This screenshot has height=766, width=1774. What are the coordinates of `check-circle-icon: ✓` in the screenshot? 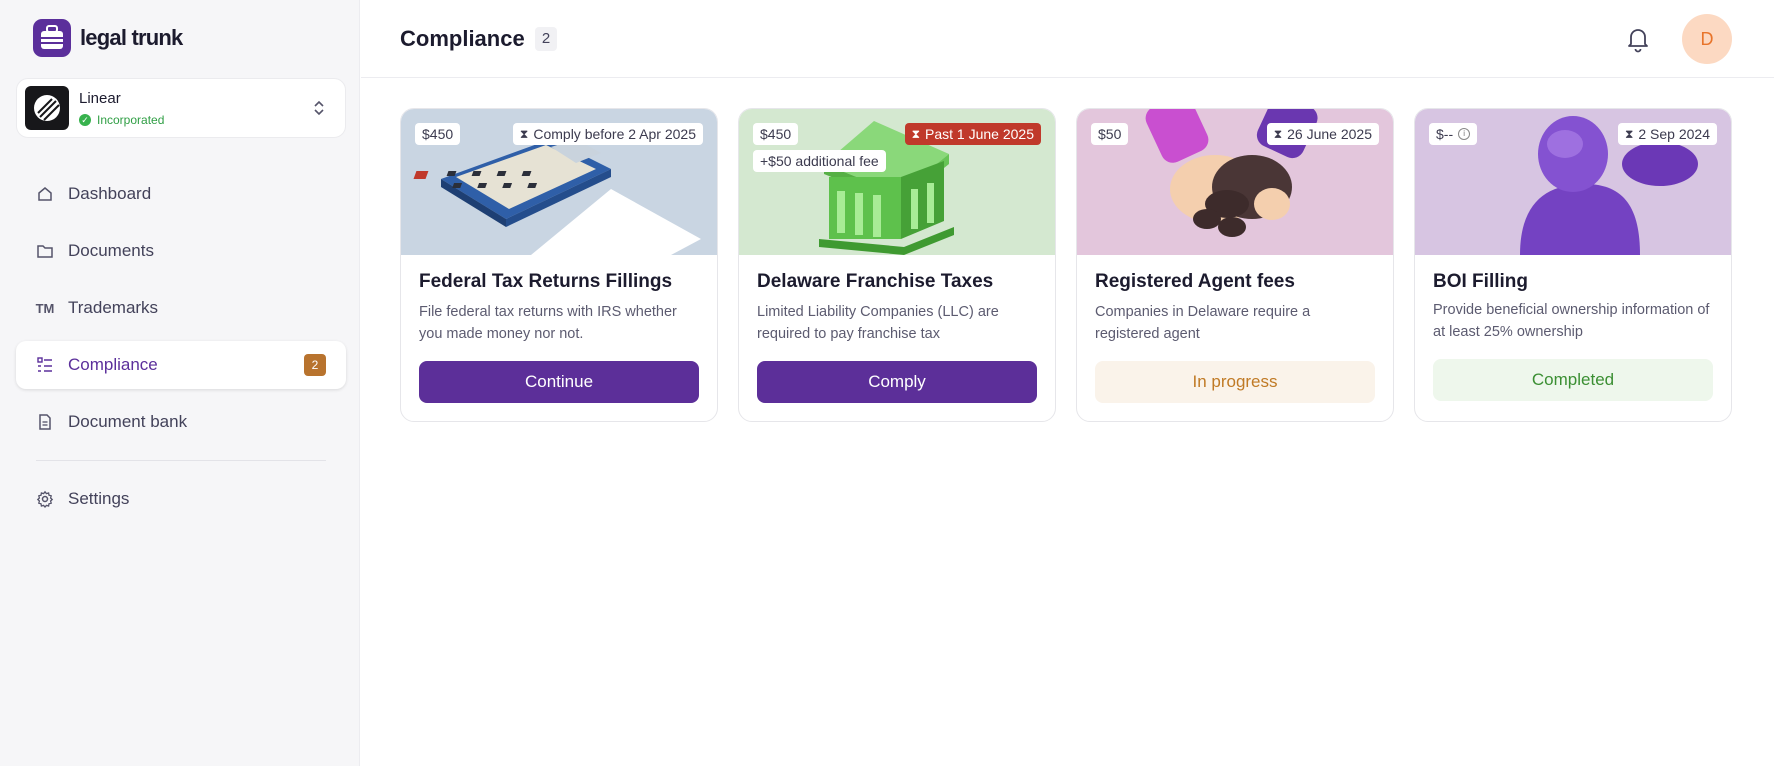 It's located at (85, 119).